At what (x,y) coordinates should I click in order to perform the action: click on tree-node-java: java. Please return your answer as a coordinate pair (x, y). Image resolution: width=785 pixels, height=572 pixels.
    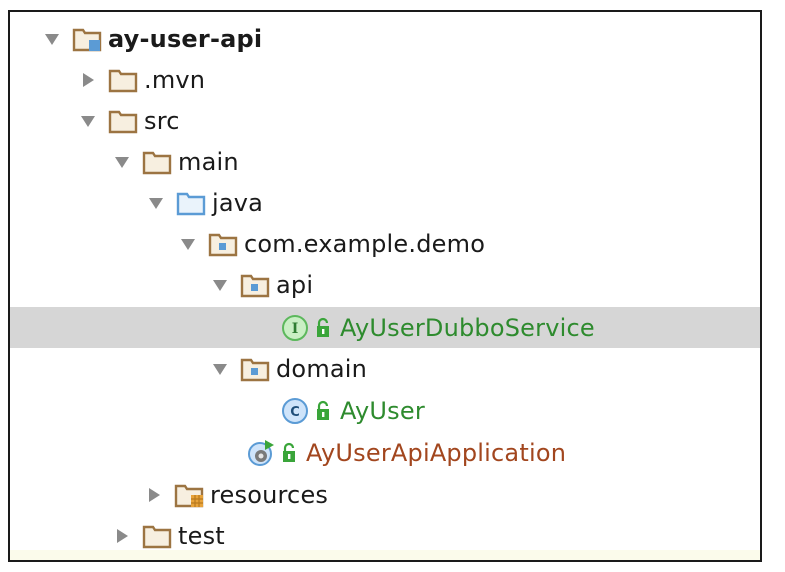
    Looking at the image, I should click on (385, 202).